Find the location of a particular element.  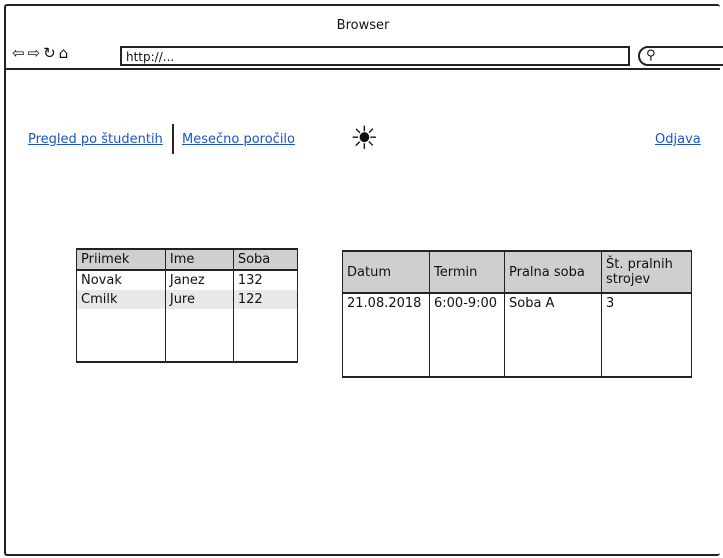

table-row: Cmilk Jure 122 is located at coordinates (187, 299).